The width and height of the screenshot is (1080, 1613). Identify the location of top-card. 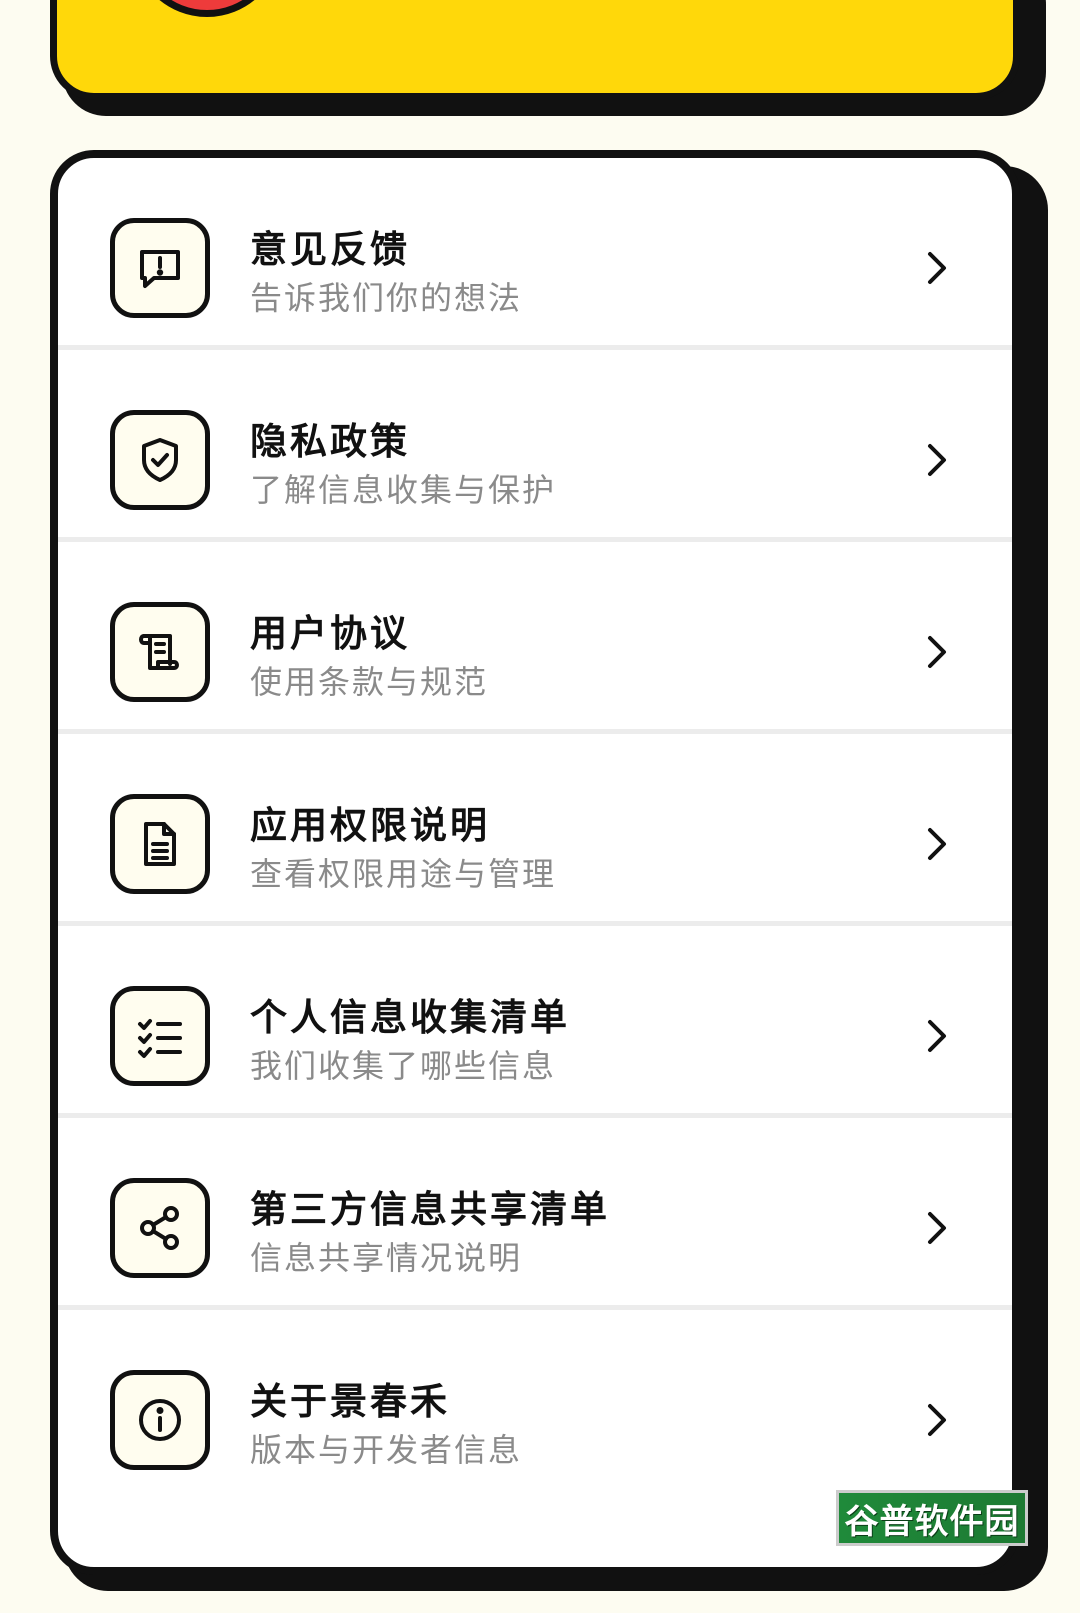
(535, 50).